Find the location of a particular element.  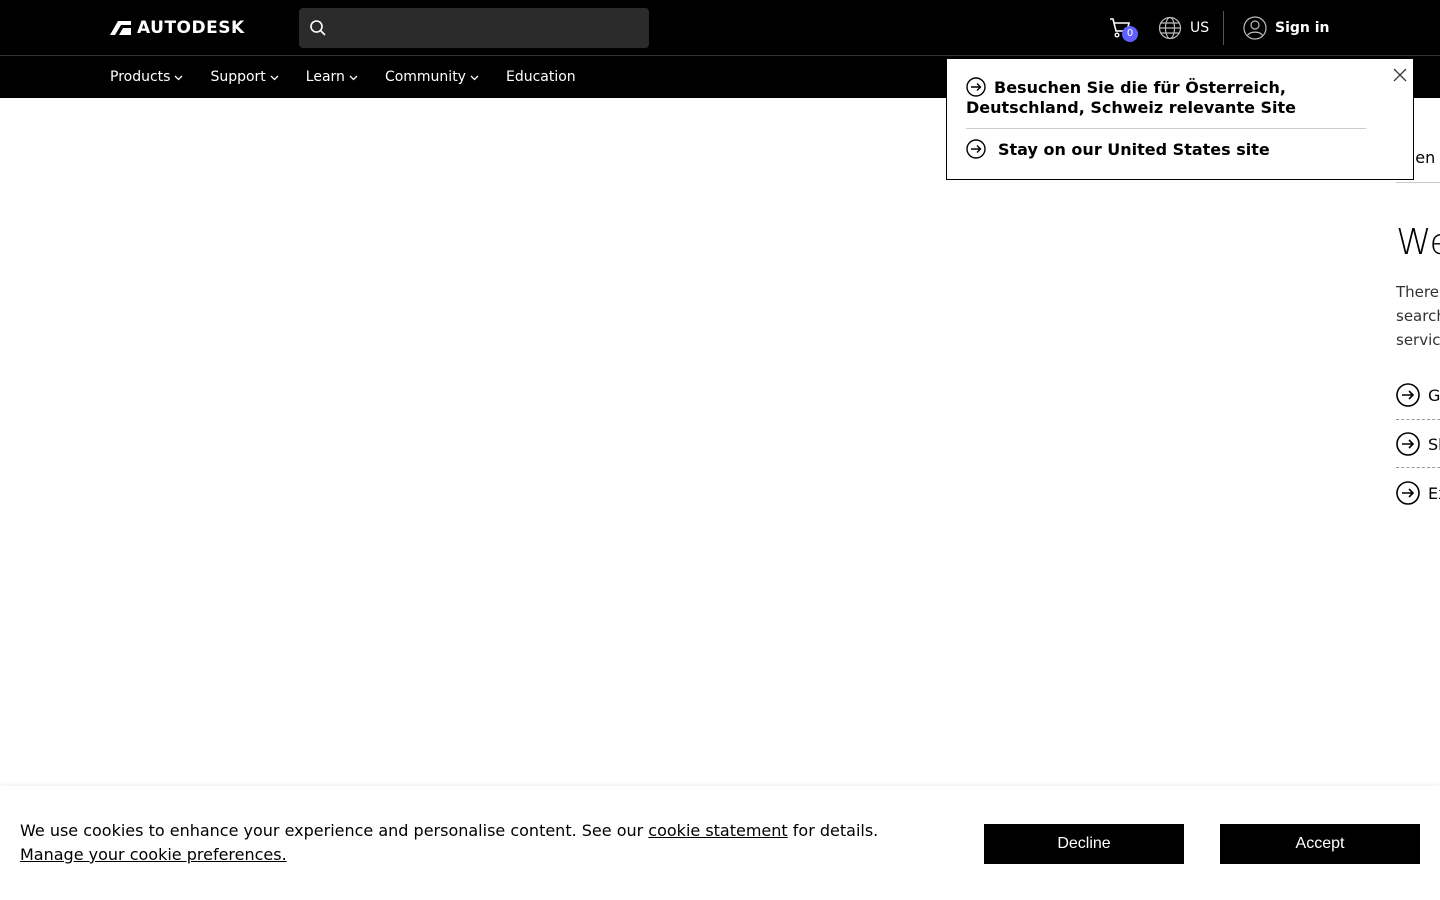

nav-item-label: Products is located at coordinates (140, 77).